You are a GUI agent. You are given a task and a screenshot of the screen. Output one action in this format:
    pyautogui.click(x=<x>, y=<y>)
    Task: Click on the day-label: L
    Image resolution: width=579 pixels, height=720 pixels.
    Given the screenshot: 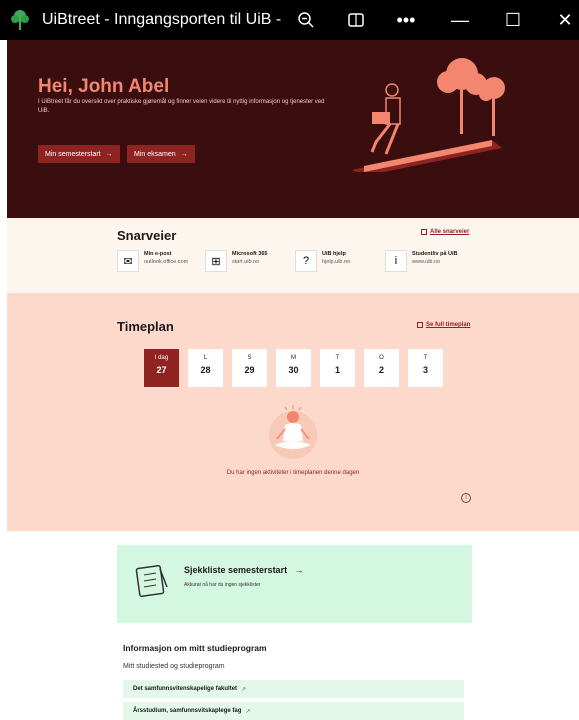 What is the action you would take?
    pyautogui.click(x=205, y=358)
    